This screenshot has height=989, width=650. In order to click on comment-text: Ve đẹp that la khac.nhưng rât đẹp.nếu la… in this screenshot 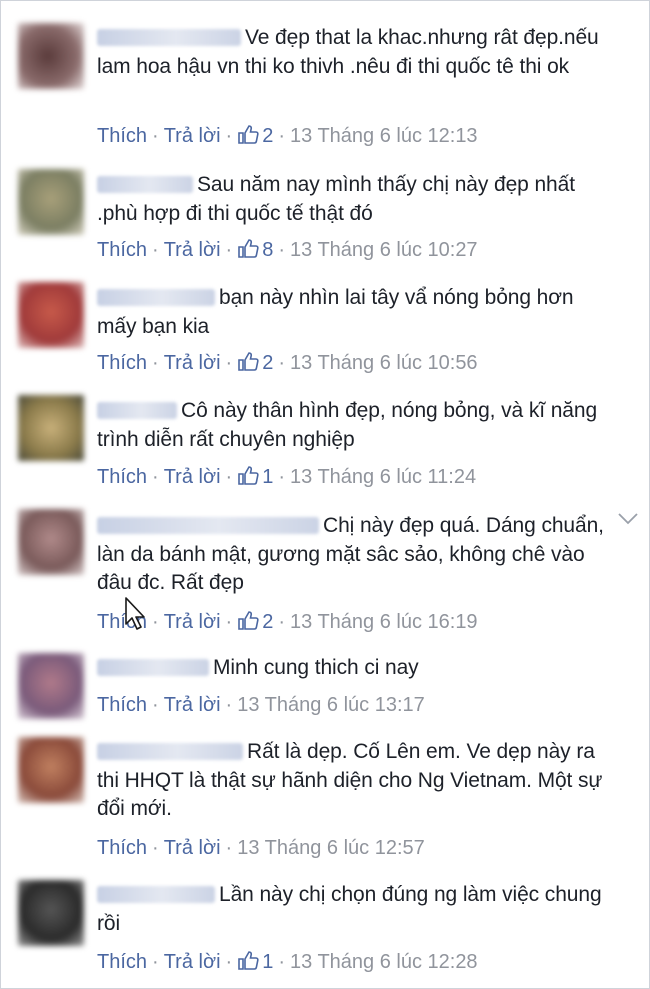, I will do `click(357, 52)`.